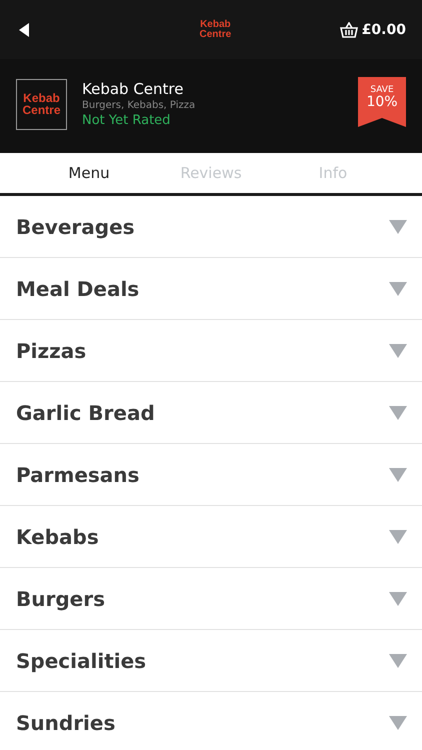 The width and height of the screenshot is (422, 750). I want to click on category-name: Specialities, so click(81, 660).